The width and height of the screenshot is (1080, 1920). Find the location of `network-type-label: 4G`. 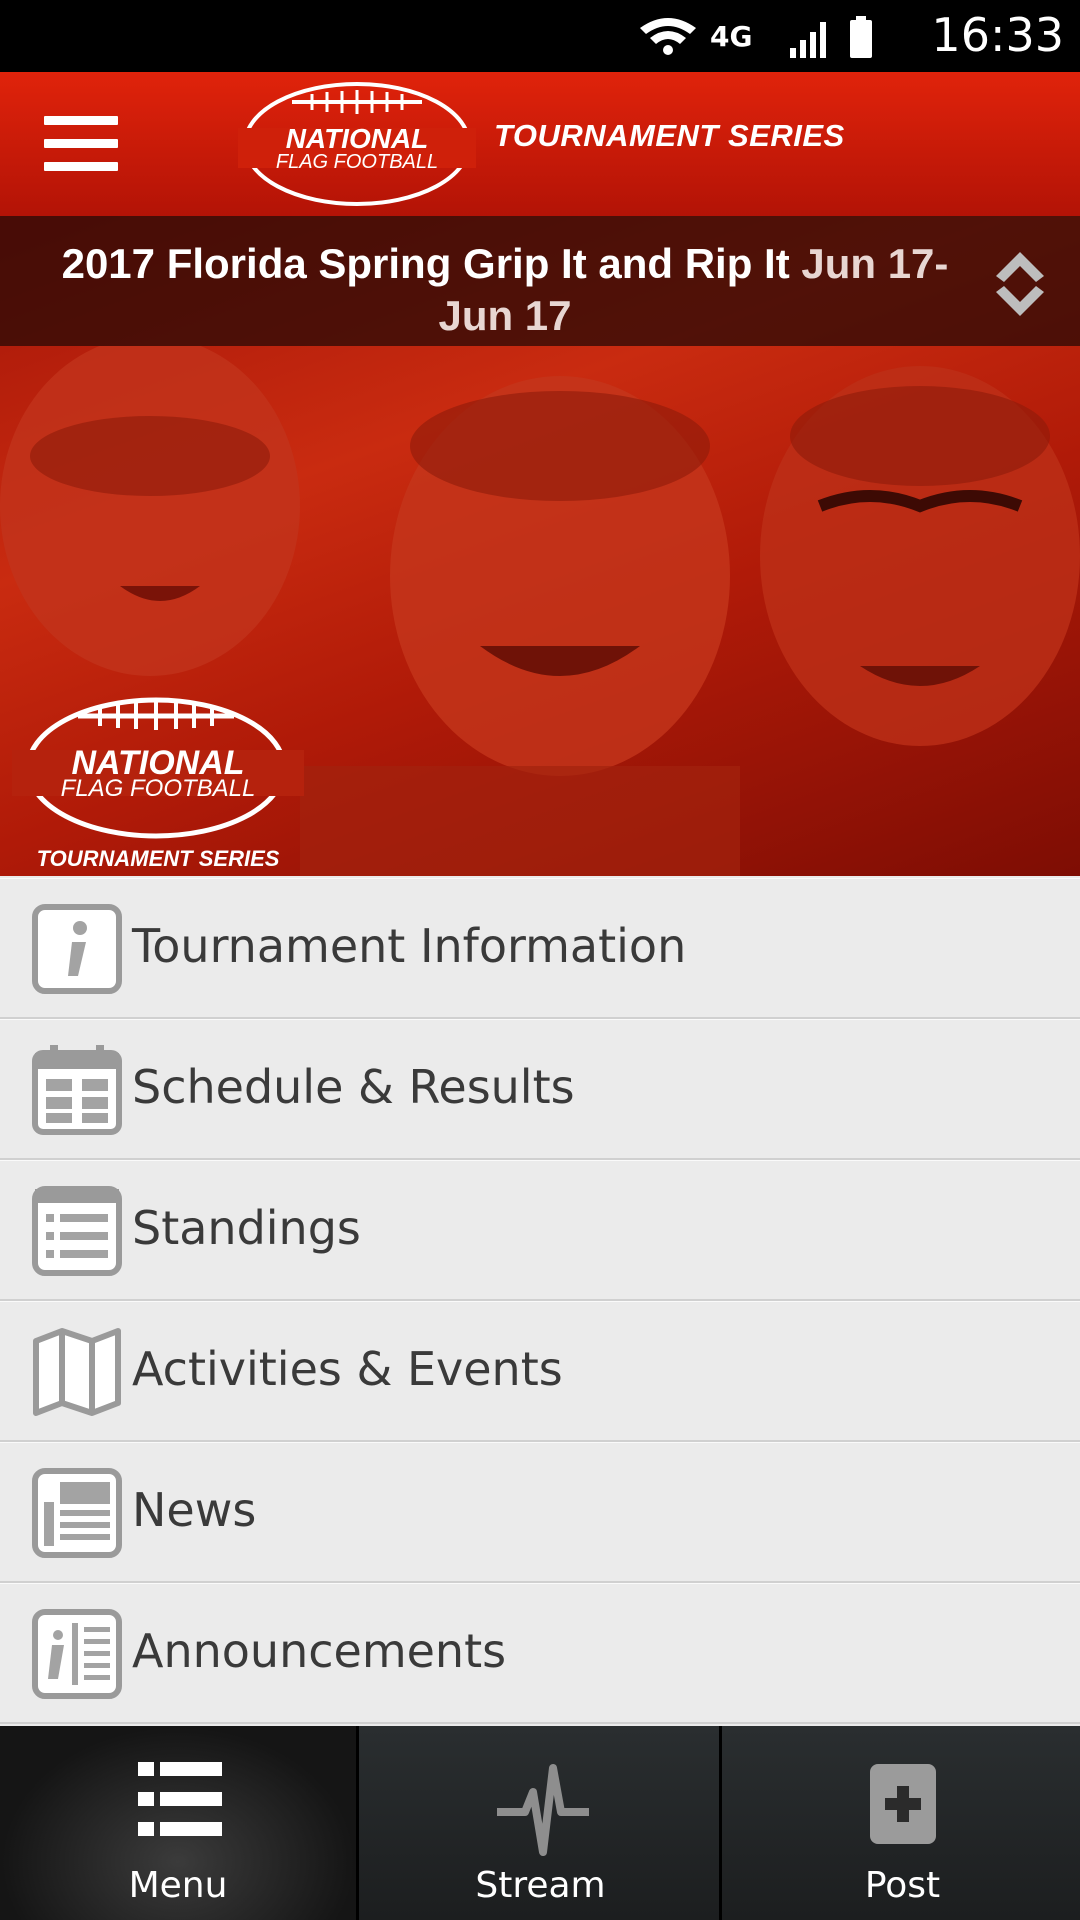

network-type-label: 4G is located at coordinates (731, 36).